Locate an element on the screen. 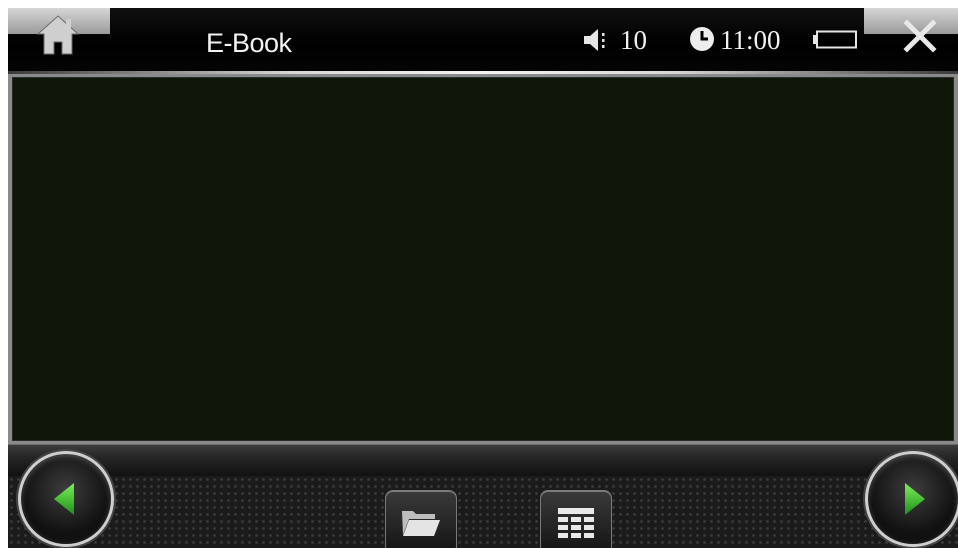  volume-level: 10 is located at coordinates (633, 40).